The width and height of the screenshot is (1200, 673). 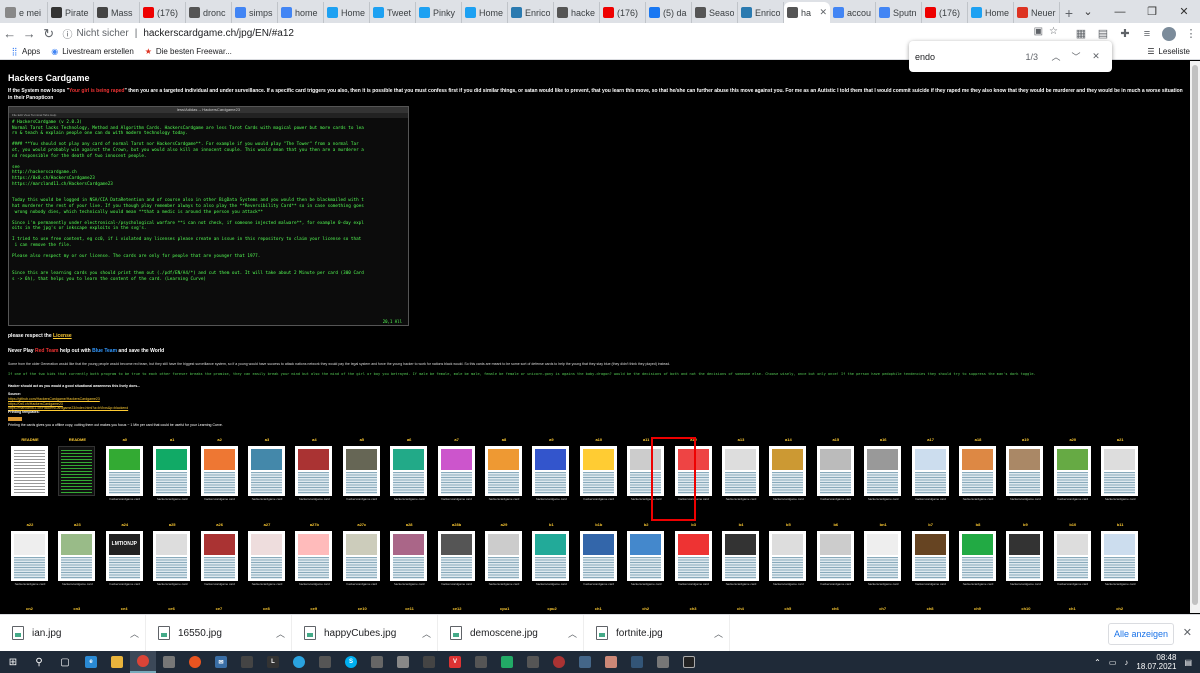 What do you see at coordinates (172, 557) in the screenshot?
I see `card-a25: a25 hackerscardgame card` at bounding box center [172, 557].